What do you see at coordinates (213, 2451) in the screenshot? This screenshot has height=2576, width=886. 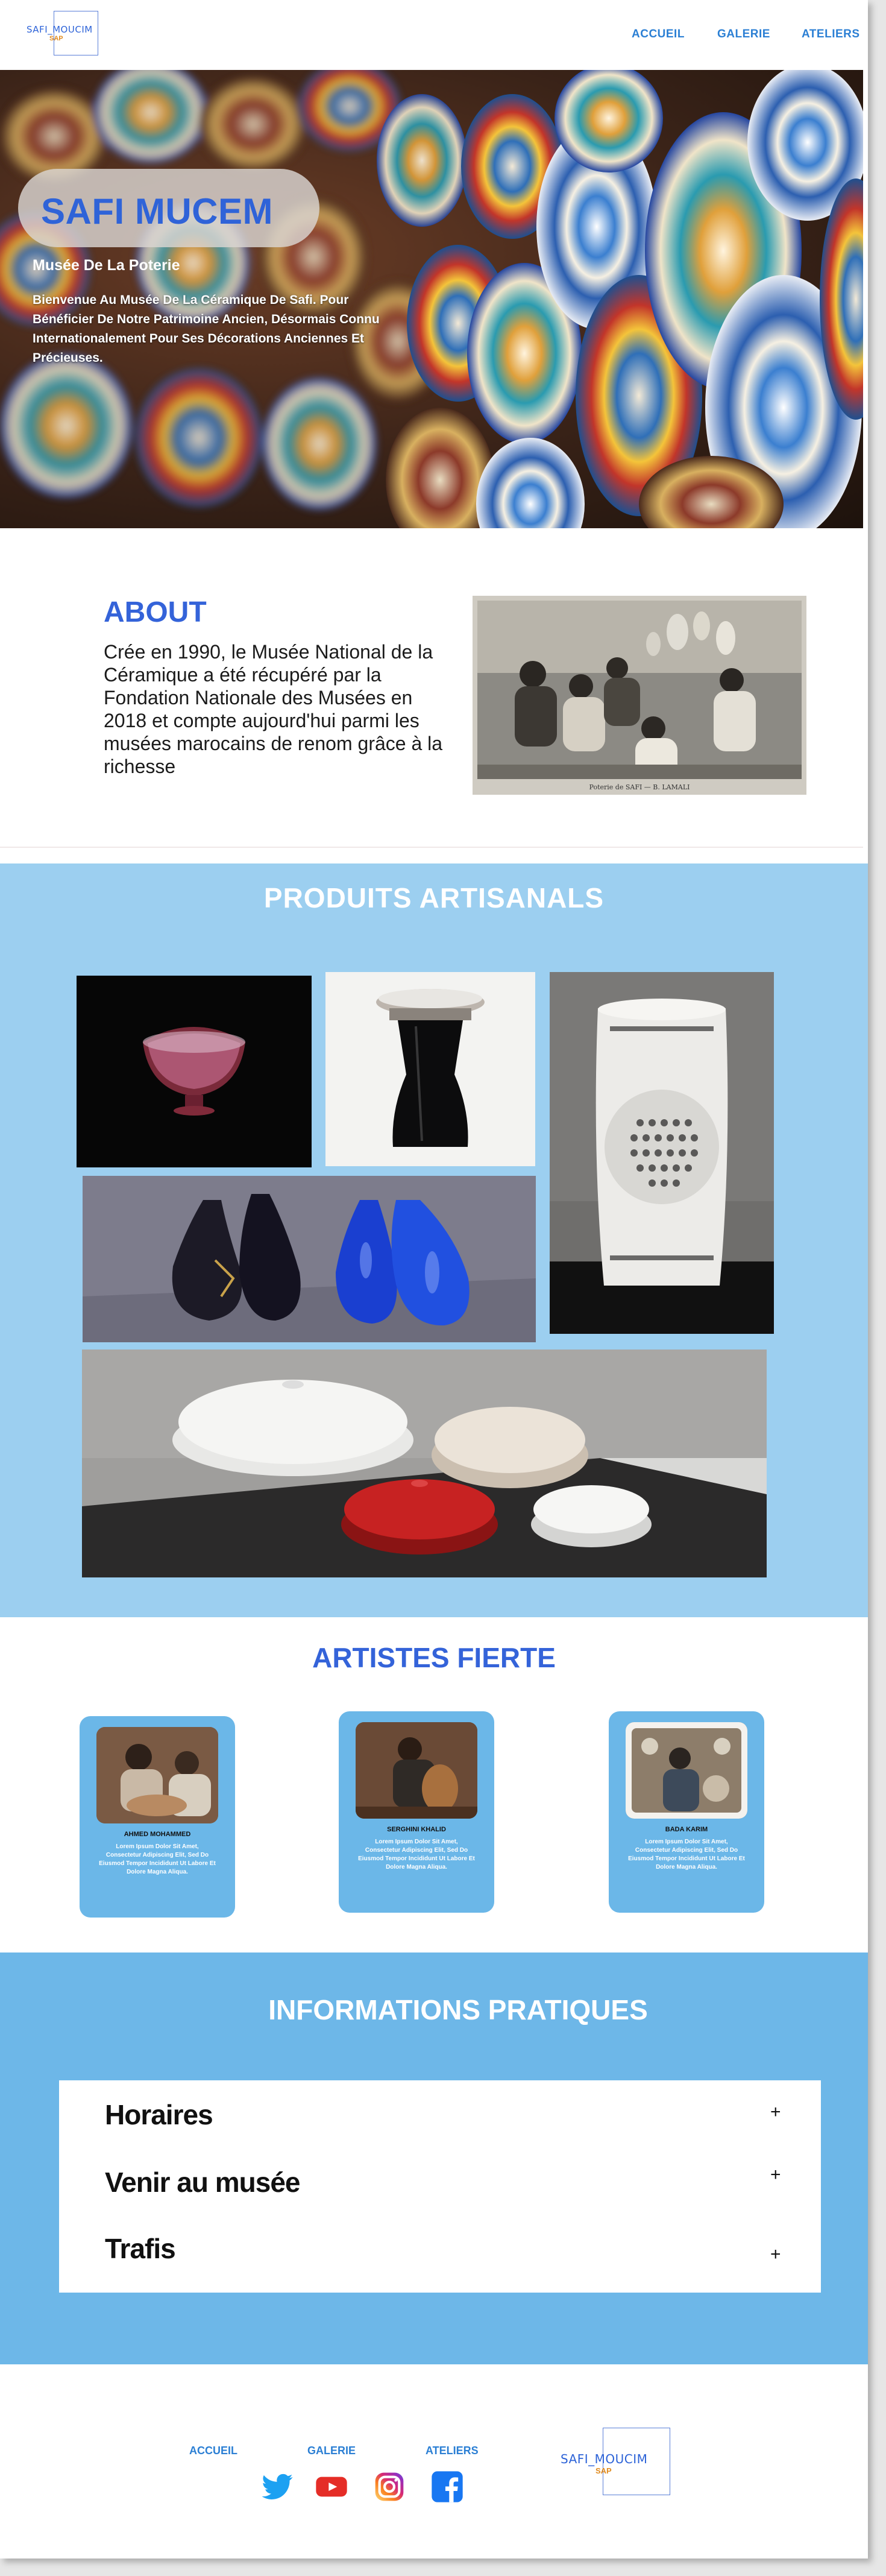 I see `footer-link-accueil: ACCUEIL` at bounding box center [213, 2451].